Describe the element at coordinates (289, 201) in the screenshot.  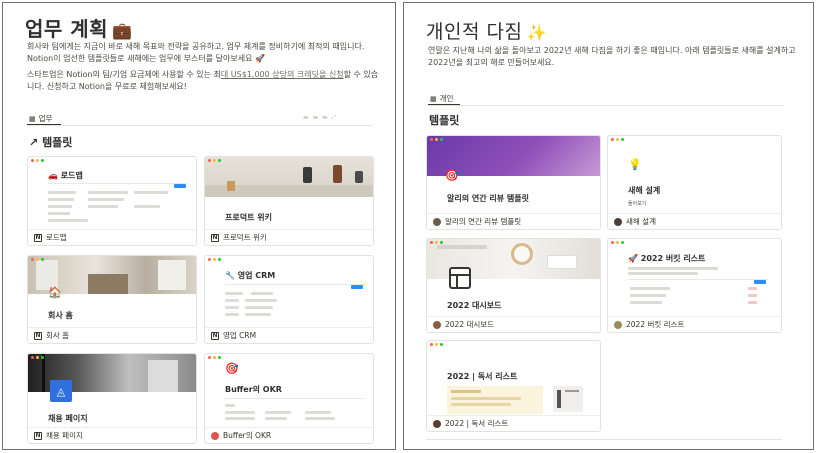
I see `template-card-product-wiki: 프로덕트 위키 N 프로덕트 위키` at that location.